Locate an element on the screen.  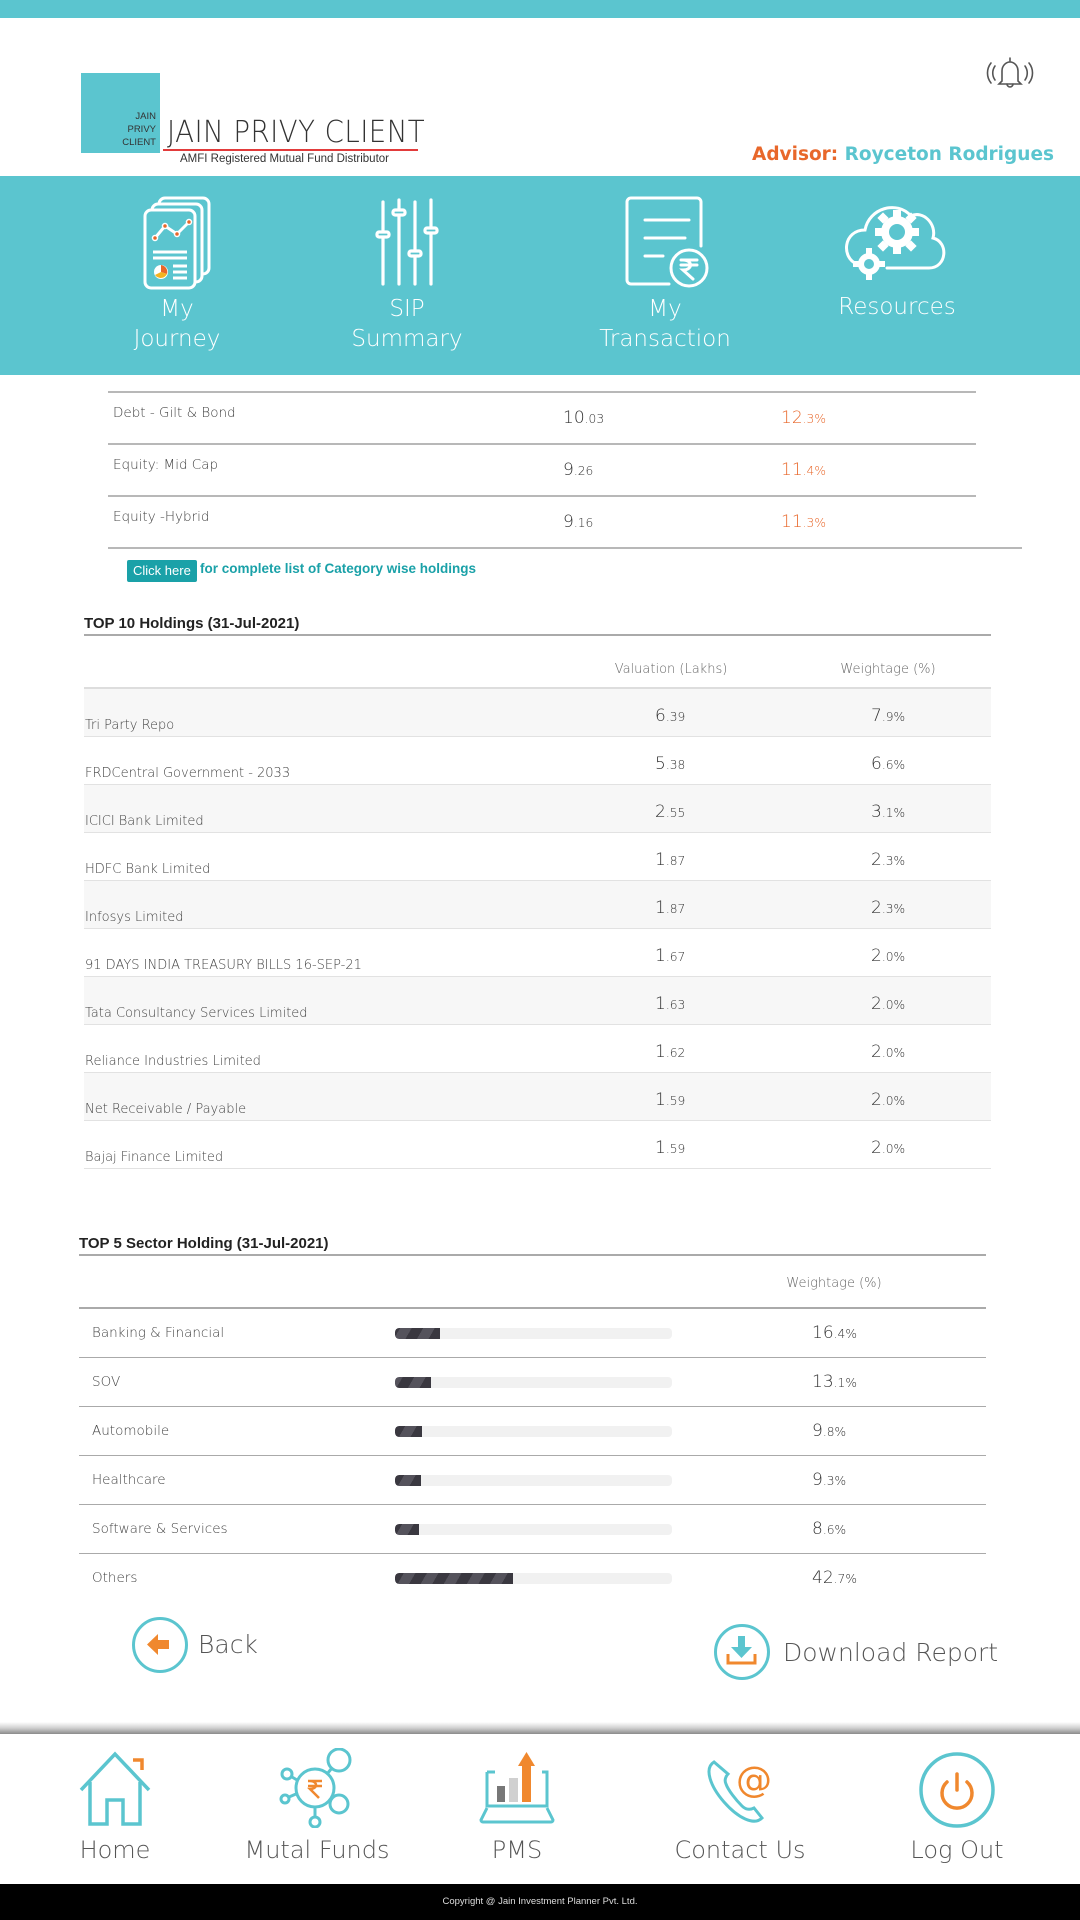
home-icon is located at coordinates (115, 1788).